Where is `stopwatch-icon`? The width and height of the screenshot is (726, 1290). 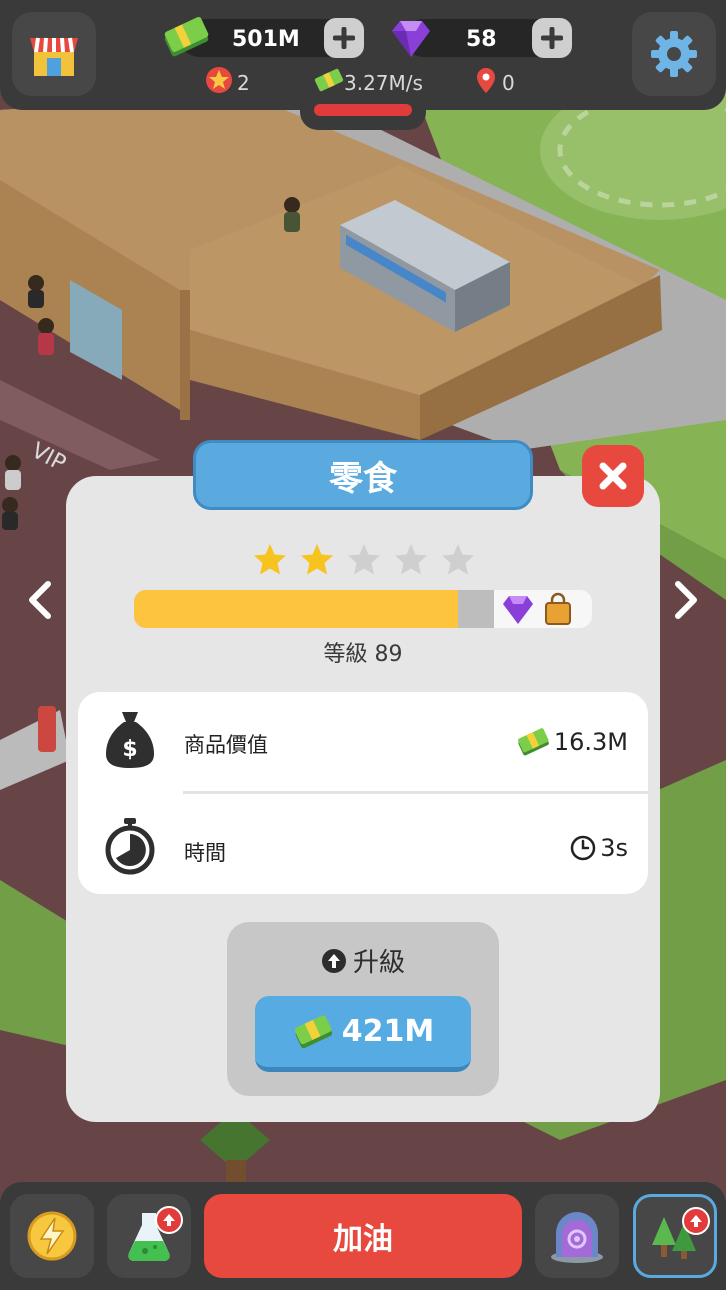
stopwatch-icon is located at coordinates (130, 846).